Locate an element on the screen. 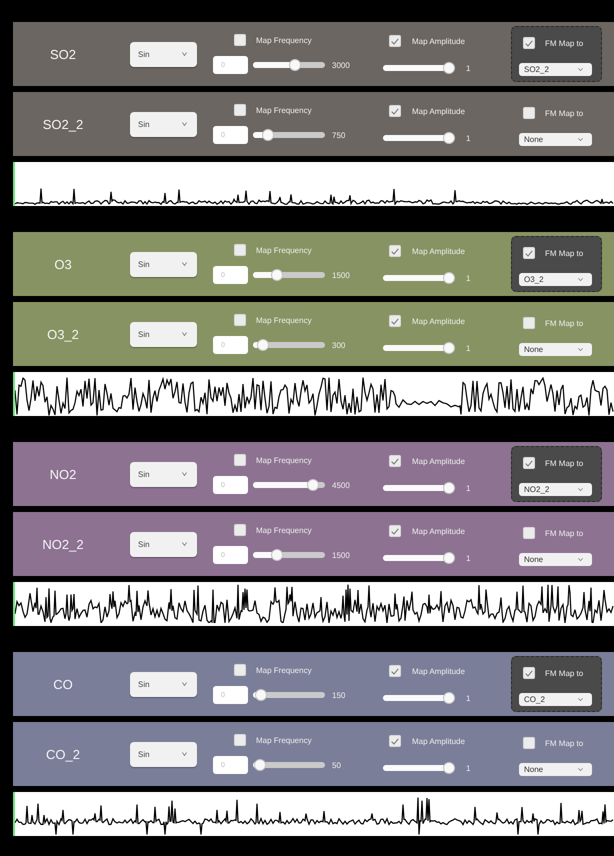 Image resolution: width=614 pixels, height=856 pixels. channel-name: O3_2 is located at coordinates (63, 334).